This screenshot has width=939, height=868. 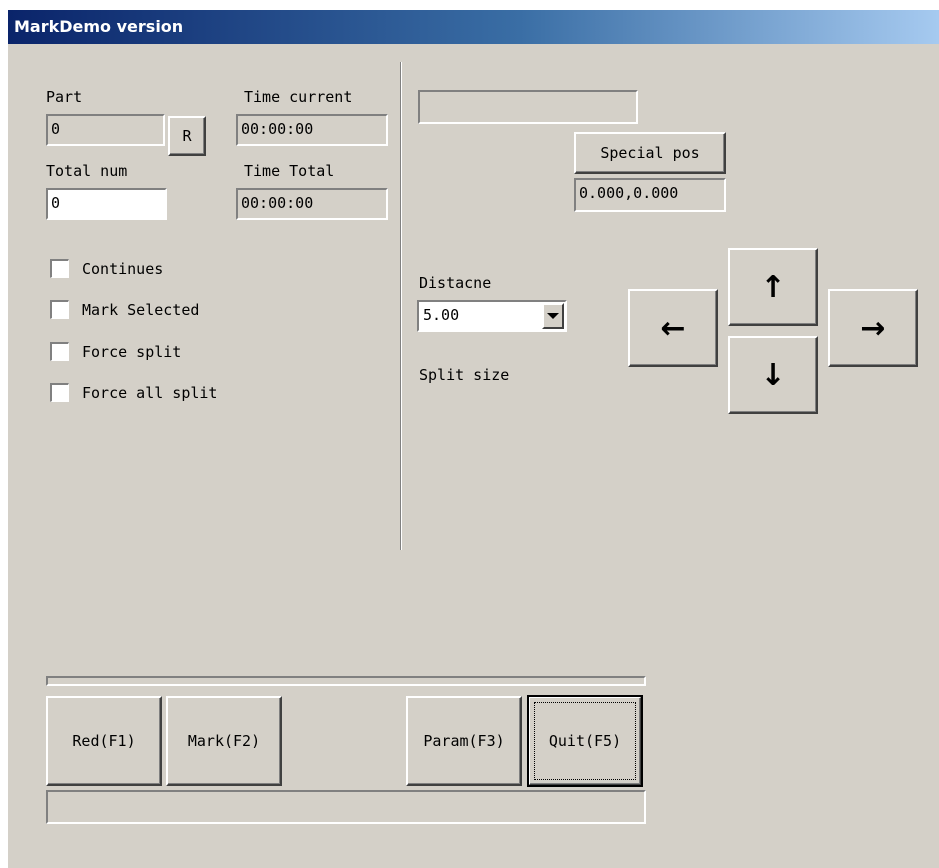 What do you see at coordinates (473, 27) in the screenshot?
I see `title-bar: MarkDemo version` at bounding box center [473, 27].